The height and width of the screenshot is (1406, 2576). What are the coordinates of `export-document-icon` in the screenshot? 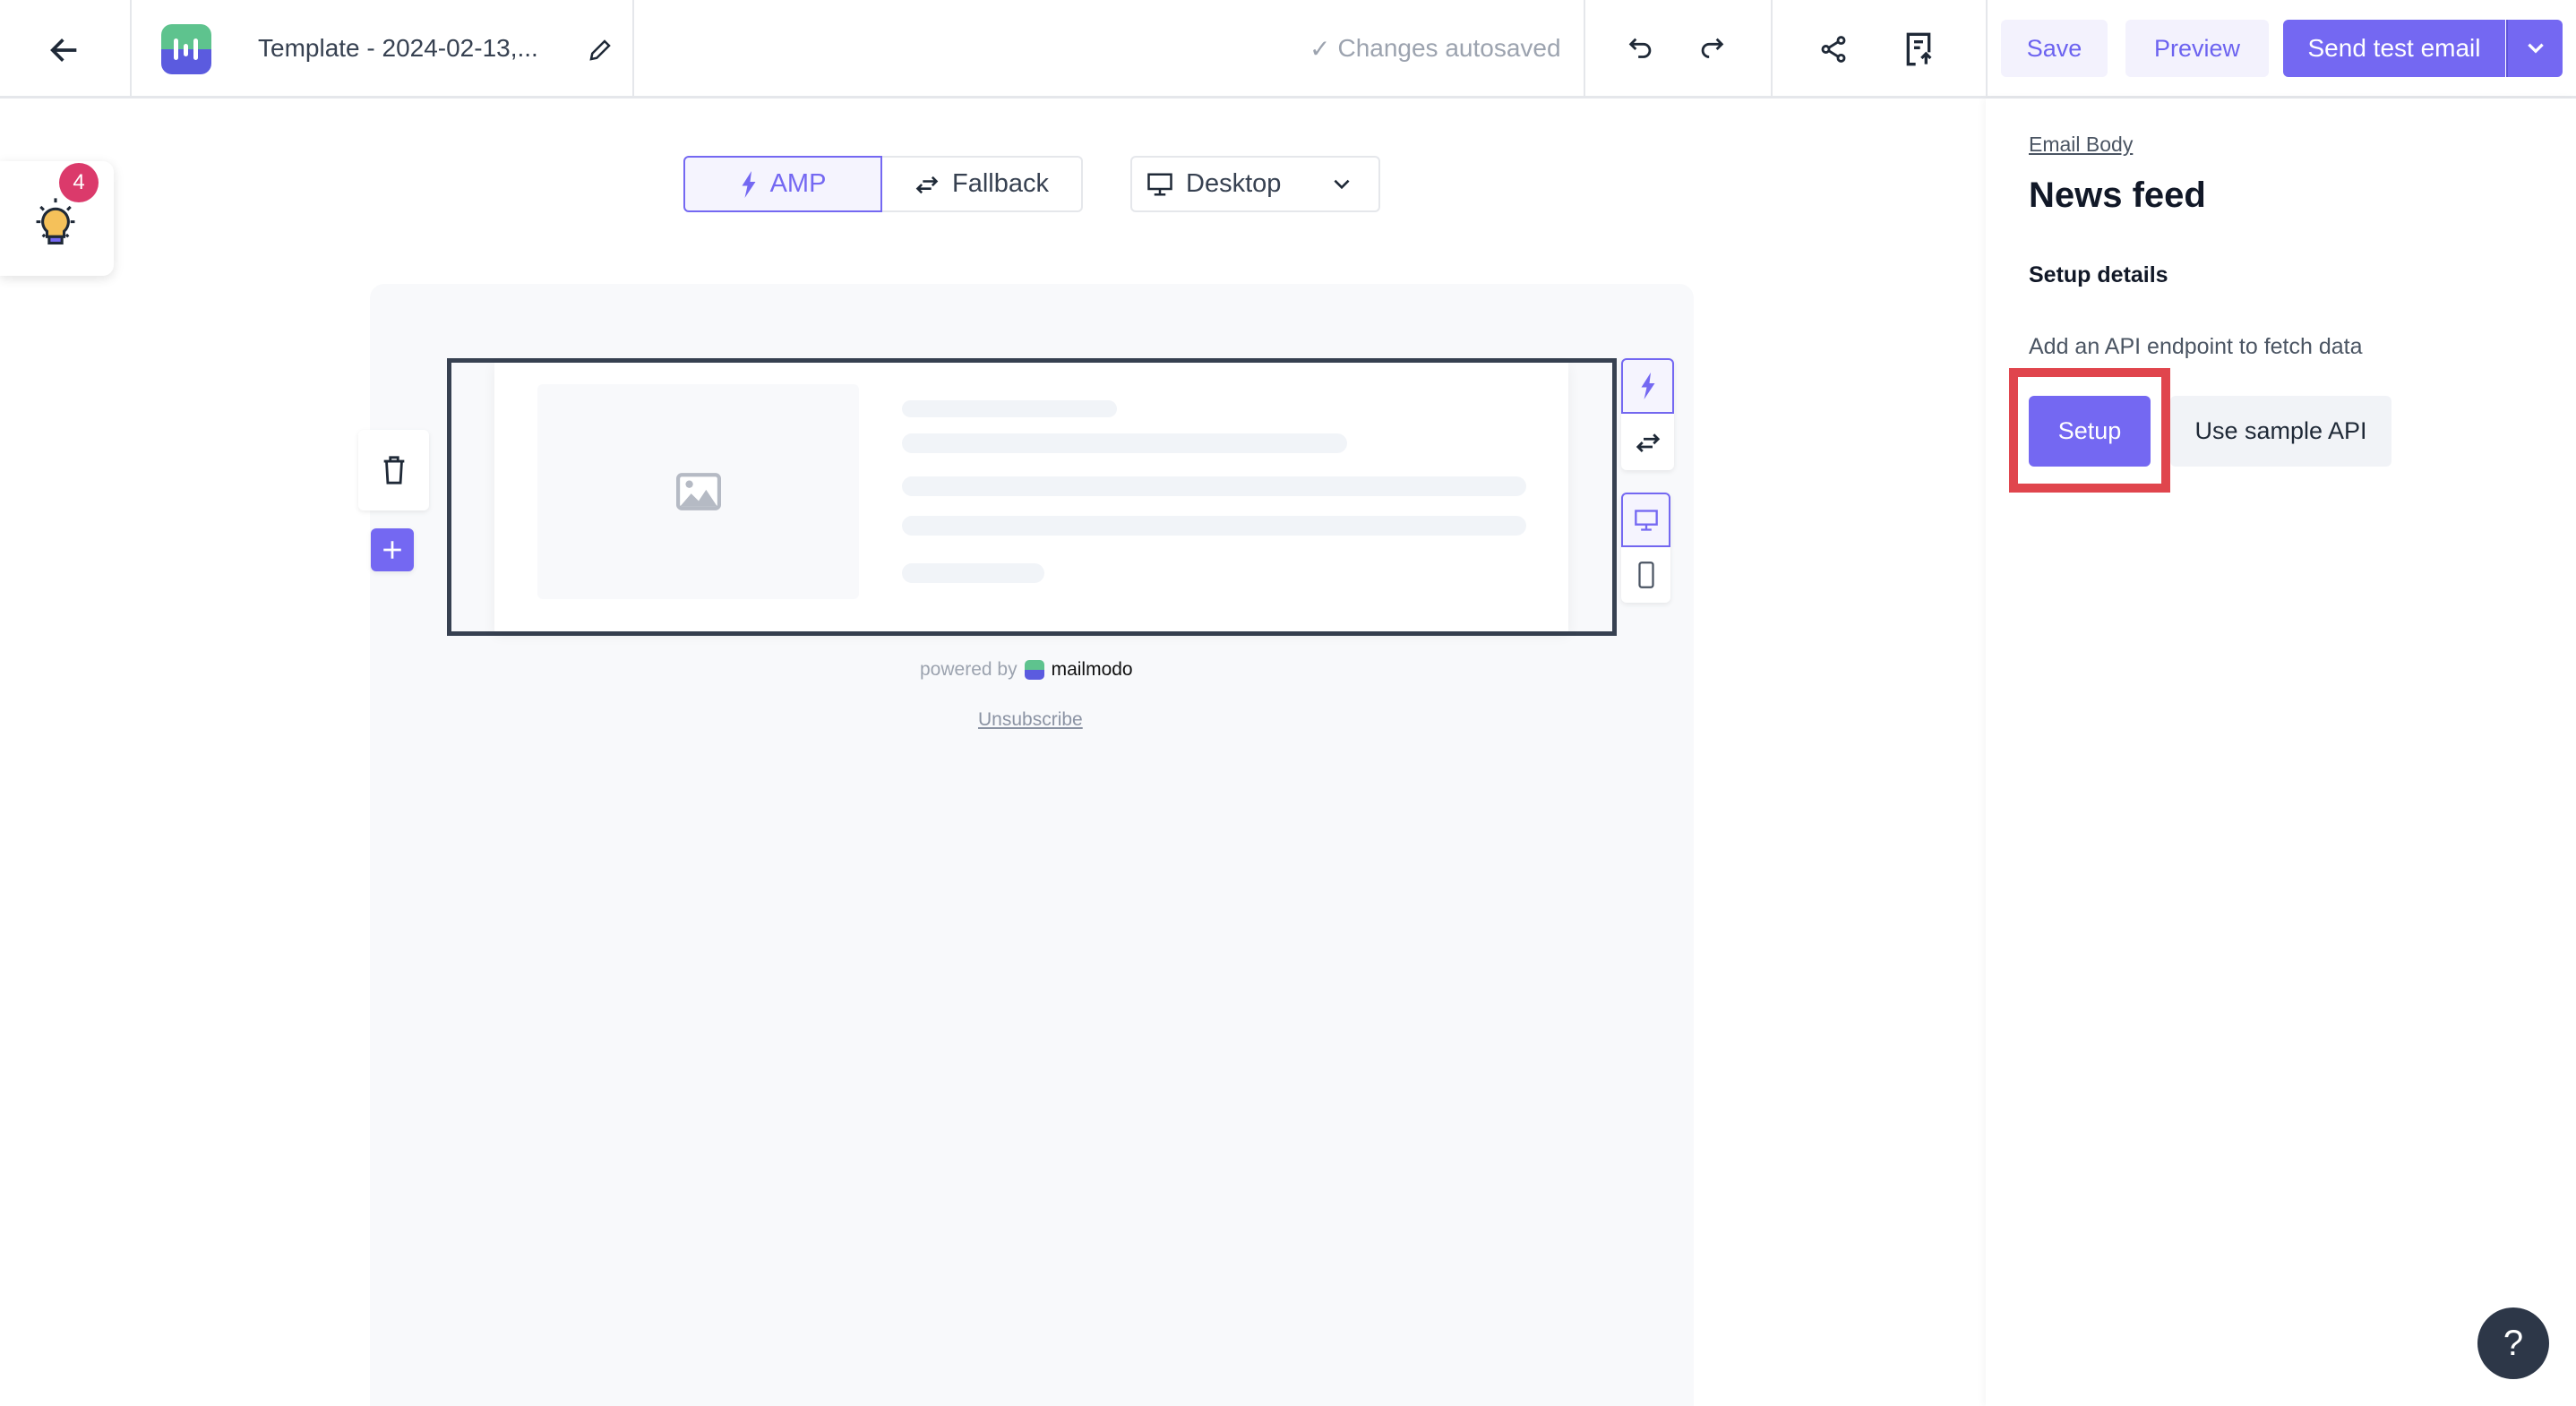 It's located at (1918, 49).